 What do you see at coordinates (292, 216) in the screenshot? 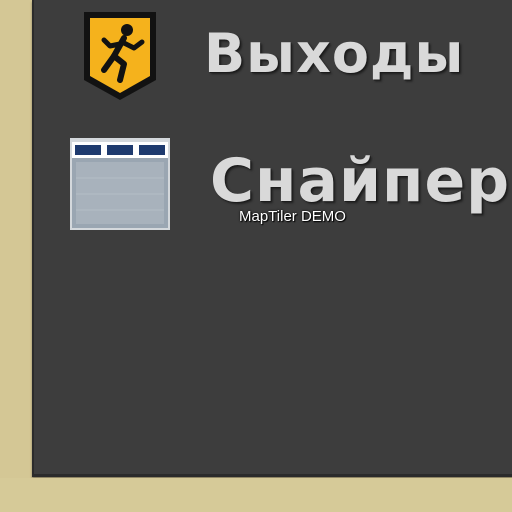
I see `maptiler-watermark: MapTiler DEMO` at bounding box center [292, 216].